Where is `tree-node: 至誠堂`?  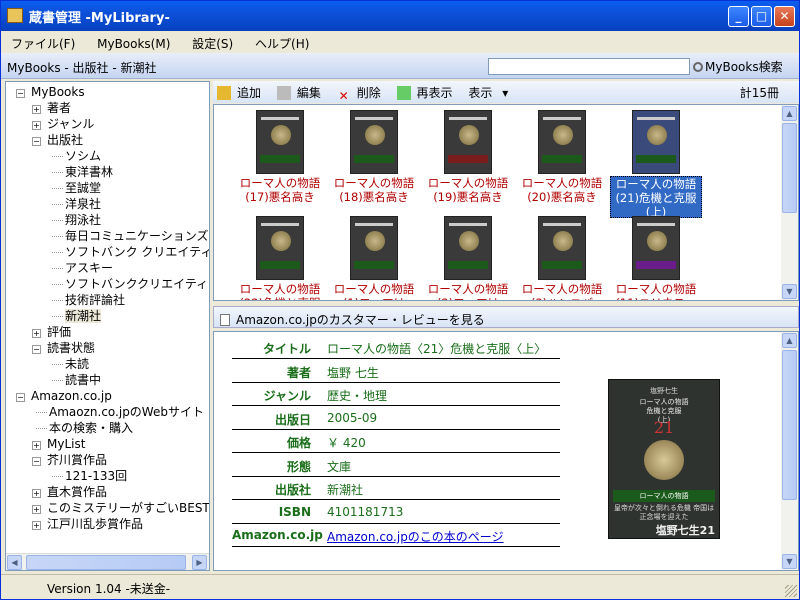 tree-node: 至誠堂 is located at coordinates (76, 188).